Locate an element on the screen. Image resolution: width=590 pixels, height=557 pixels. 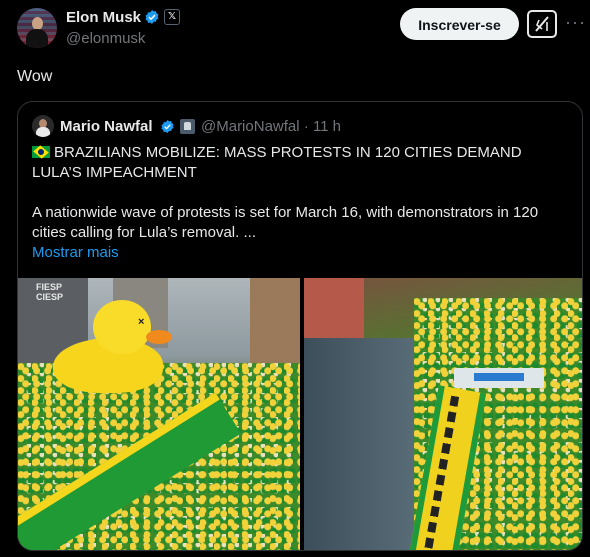
avatar-suit is located at coordinates (37, 38).